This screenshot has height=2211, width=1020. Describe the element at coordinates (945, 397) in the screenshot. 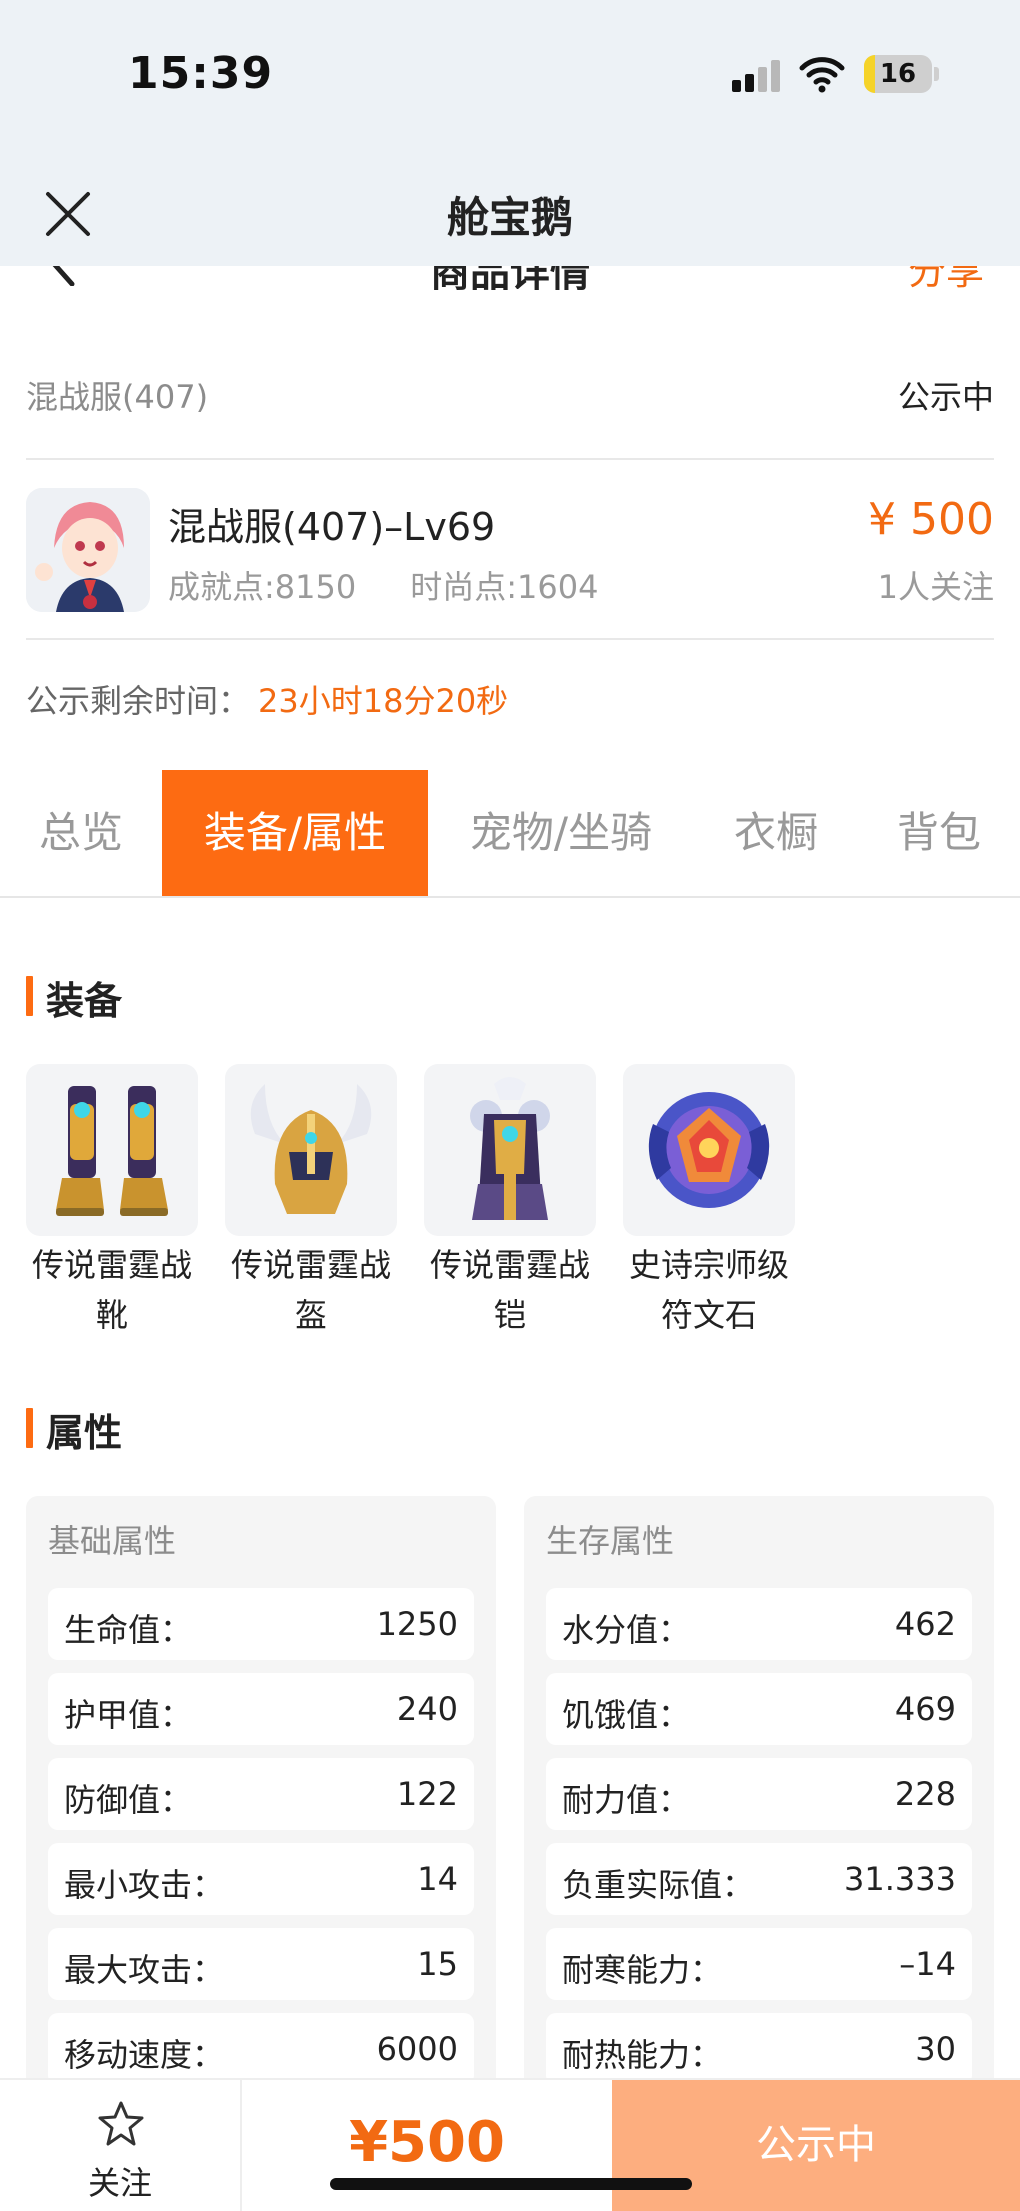

I see `listing-status: 公示中` at that location.